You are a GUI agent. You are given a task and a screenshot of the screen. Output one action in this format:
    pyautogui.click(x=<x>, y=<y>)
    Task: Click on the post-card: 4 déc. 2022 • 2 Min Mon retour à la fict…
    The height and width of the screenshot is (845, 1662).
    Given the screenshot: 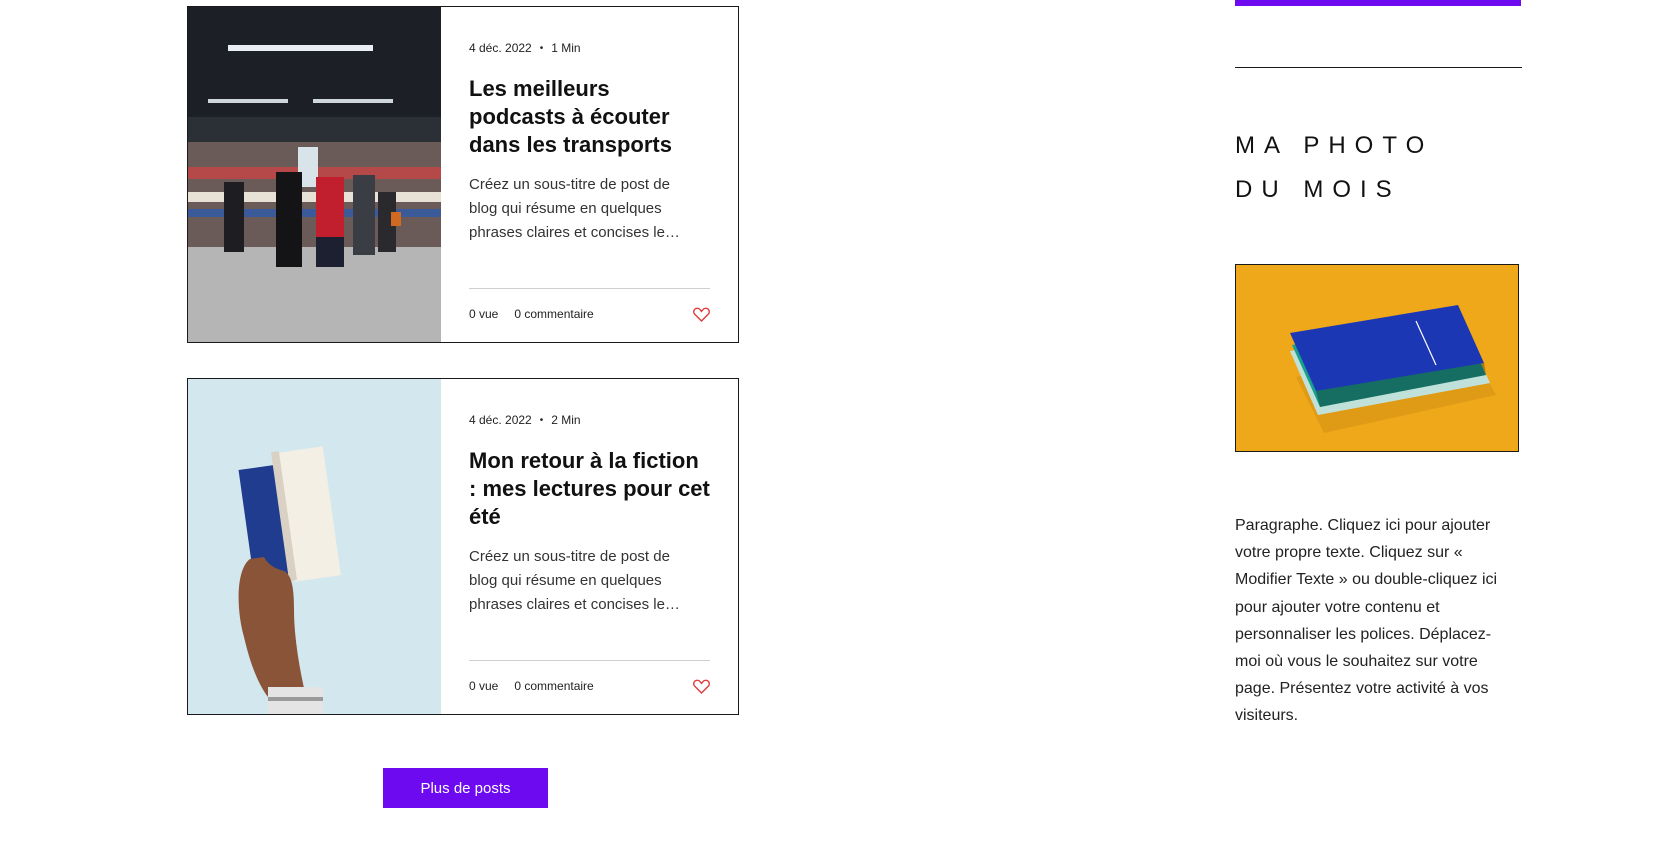 What is the action you would take?
    pyautogui.click(x=463, y=546)
    